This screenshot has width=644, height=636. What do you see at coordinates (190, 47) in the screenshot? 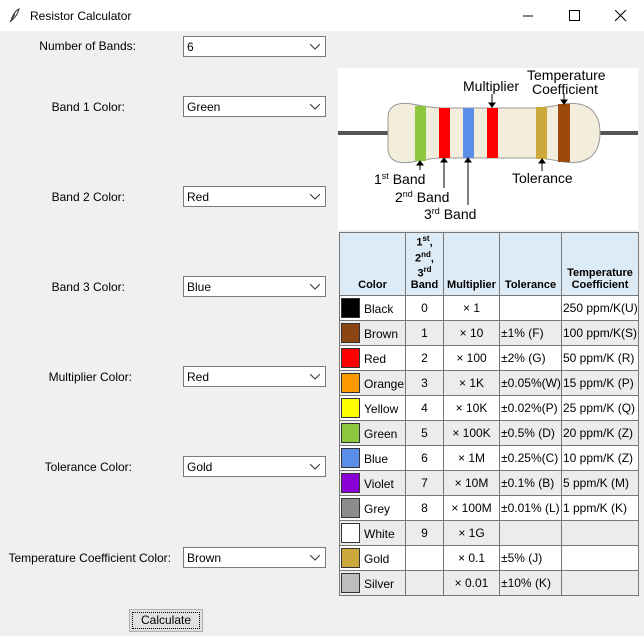
I see `bands-count-value: 6` at bounding box center [190, 47].